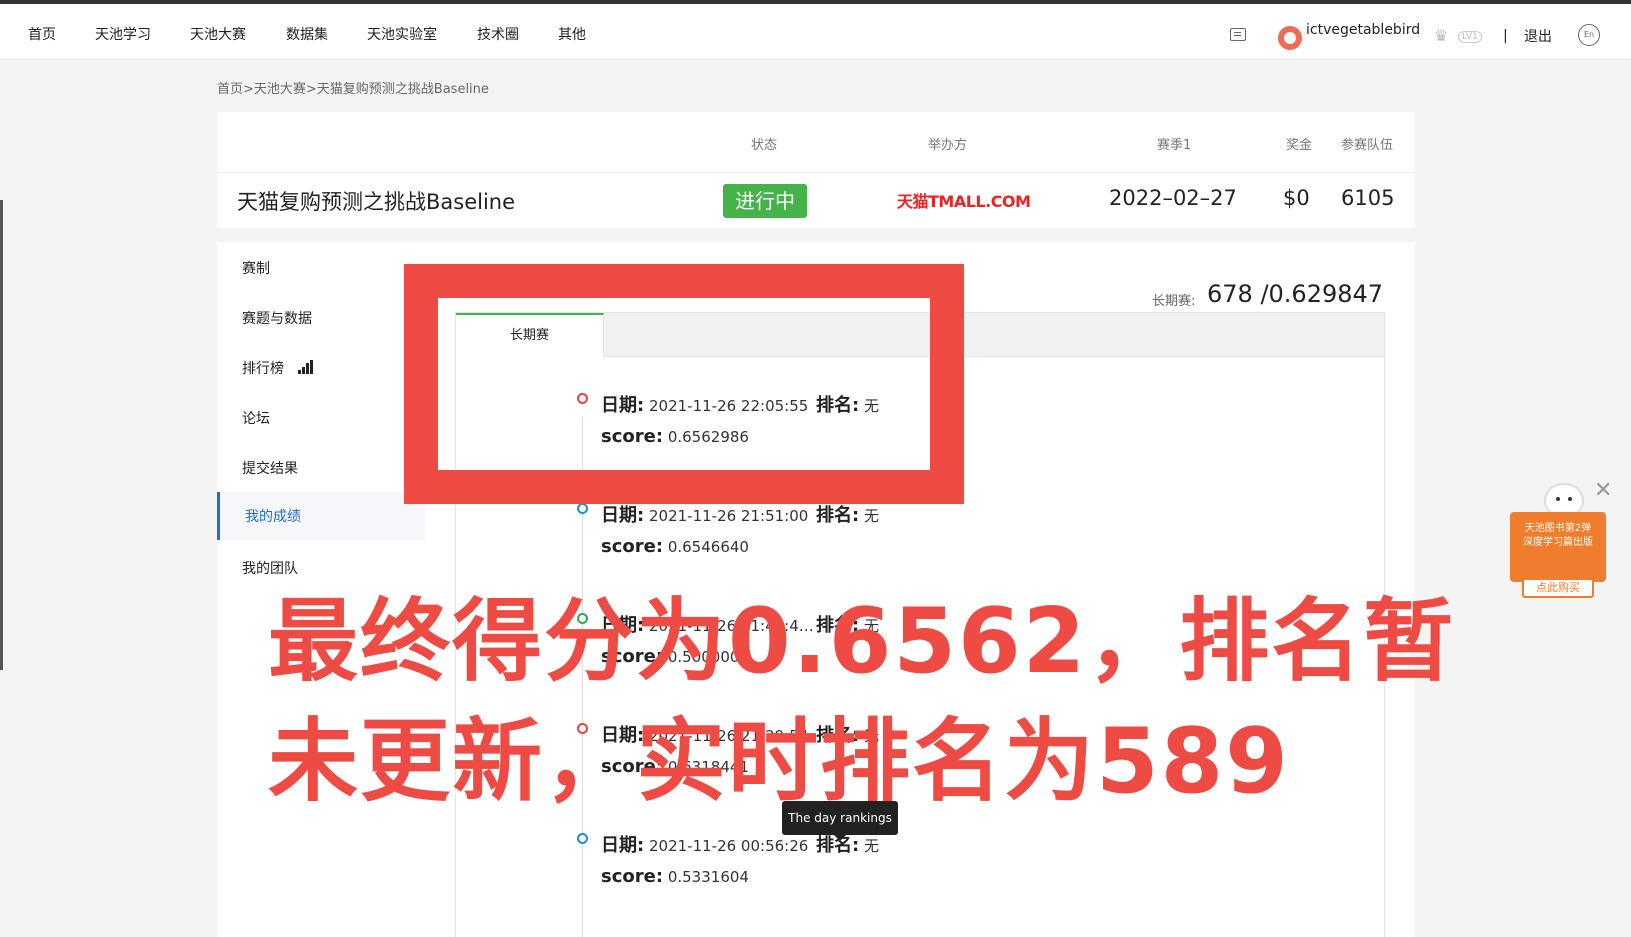  What do you see at coordinates (862, 641) in the screenshot?
I see `annotation-text-line1: 最终得分为0.6562，排名暂` at bounding box center [862, 641].